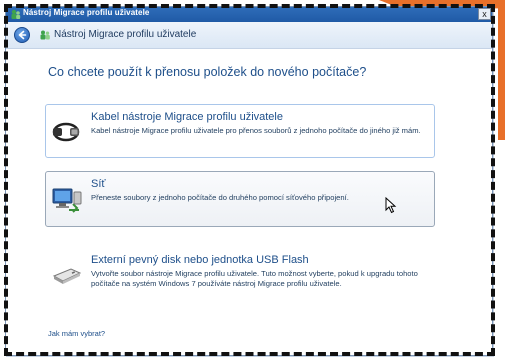 The height and width of the screenshot is (363, 505). Describe the element at coordinates (66, 132) in the screenshot. I see `cable-icon` at that location.